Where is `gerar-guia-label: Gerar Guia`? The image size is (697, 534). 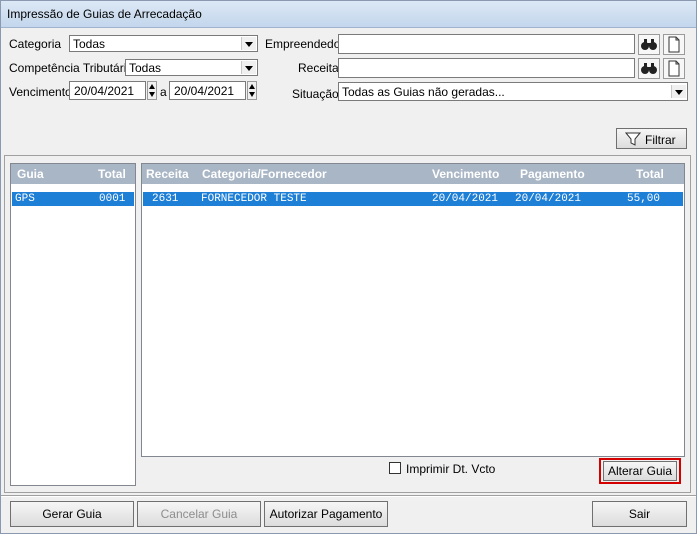 gerar-guia-label: Gerar Guia is located at coordinates (72, 514).